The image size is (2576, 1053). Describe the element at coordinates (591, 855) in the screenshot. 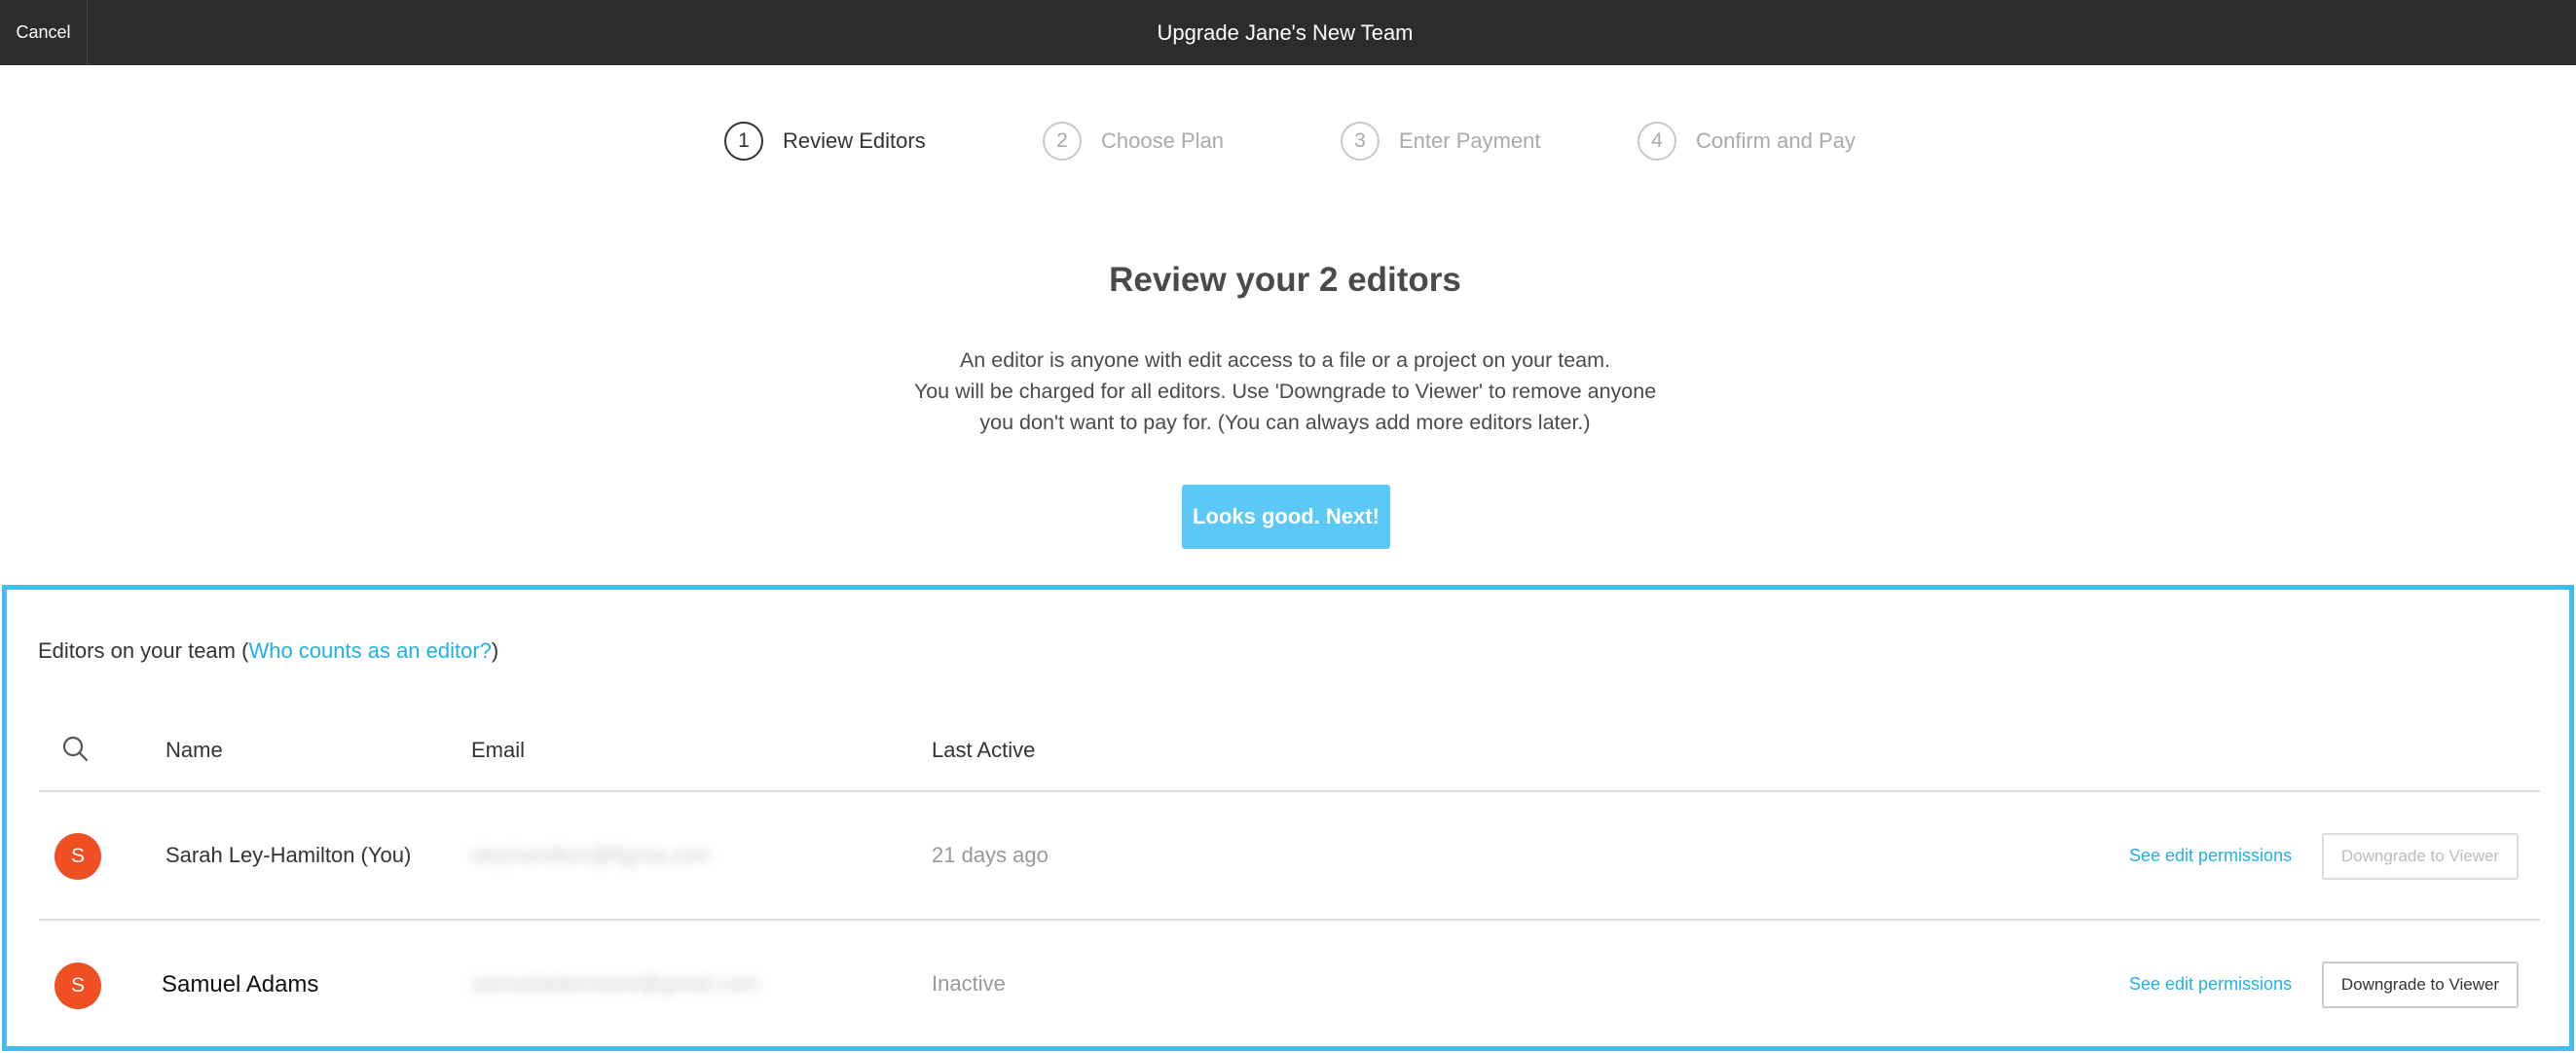

I see `editor-email: sleyhamilton@figma.com` at that location.